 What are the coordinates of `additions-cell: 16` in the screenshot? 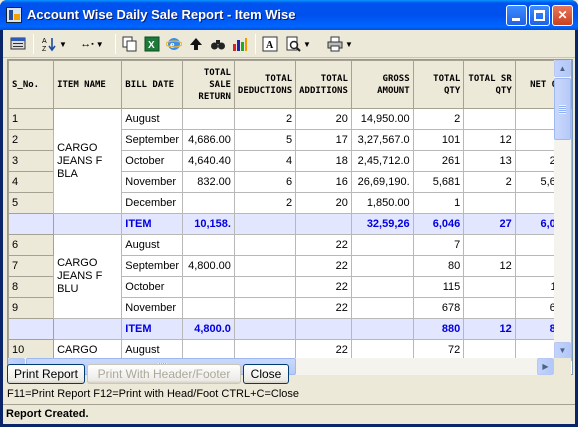 It's located at (323, 182).